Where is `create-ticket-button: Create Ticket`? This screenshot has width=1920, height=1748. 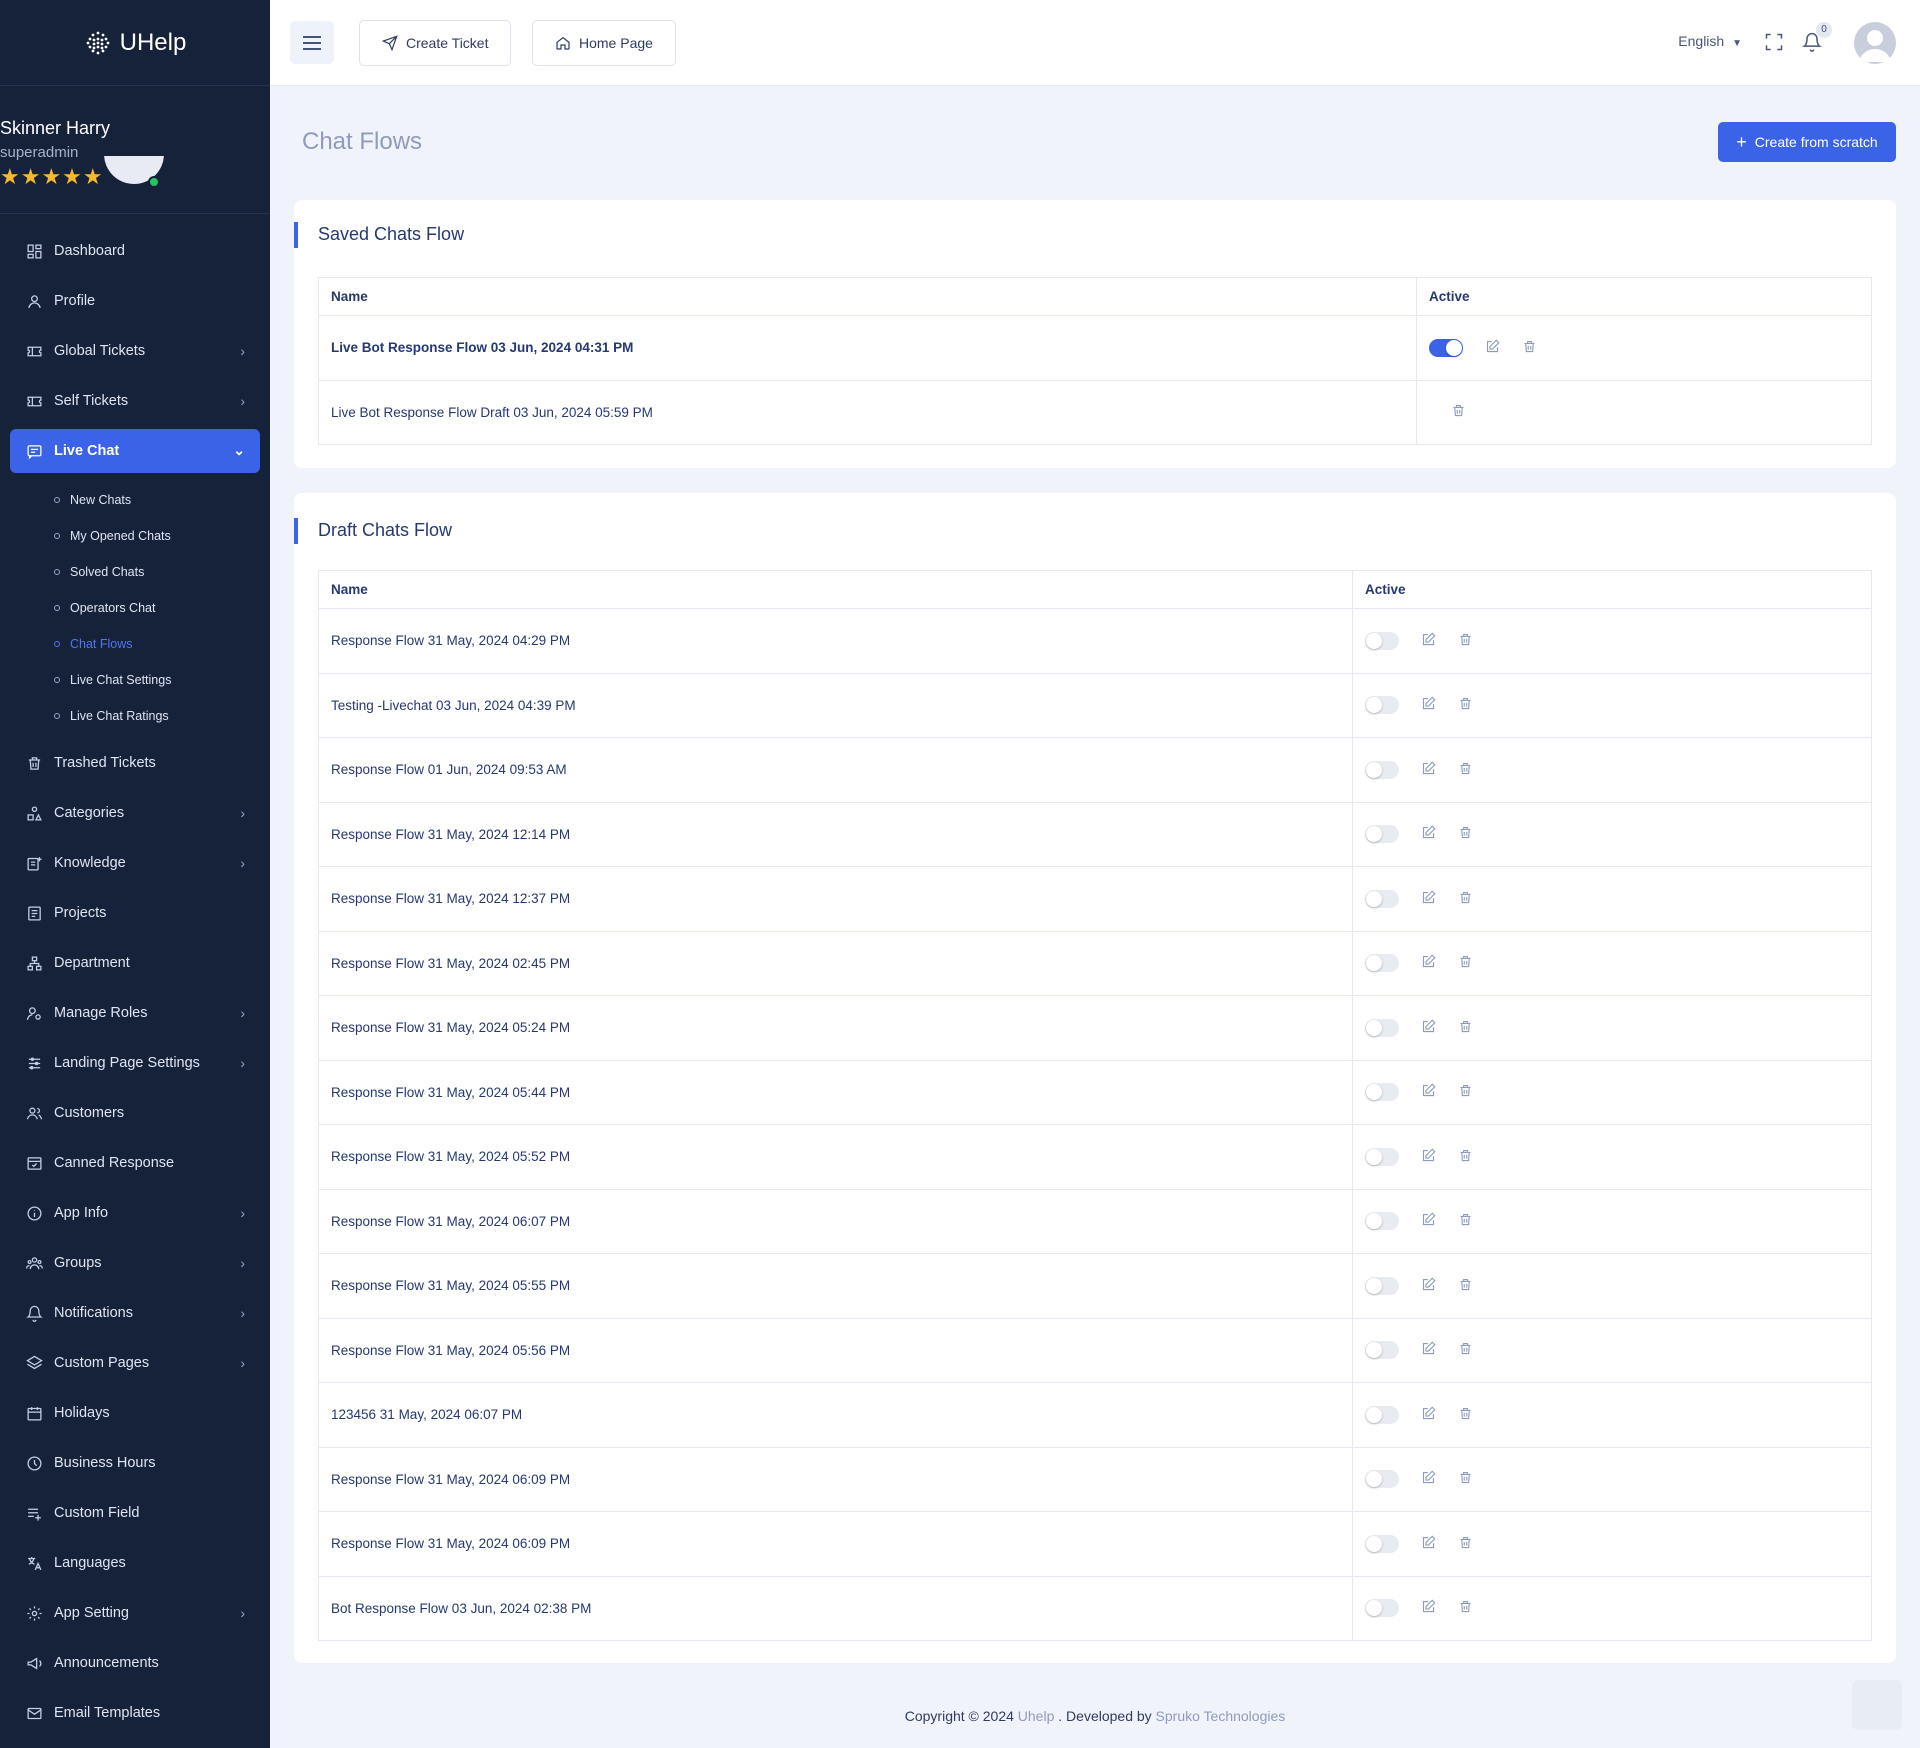 create-ticket-button: Create Ticket is located at coordinates (435, 43).